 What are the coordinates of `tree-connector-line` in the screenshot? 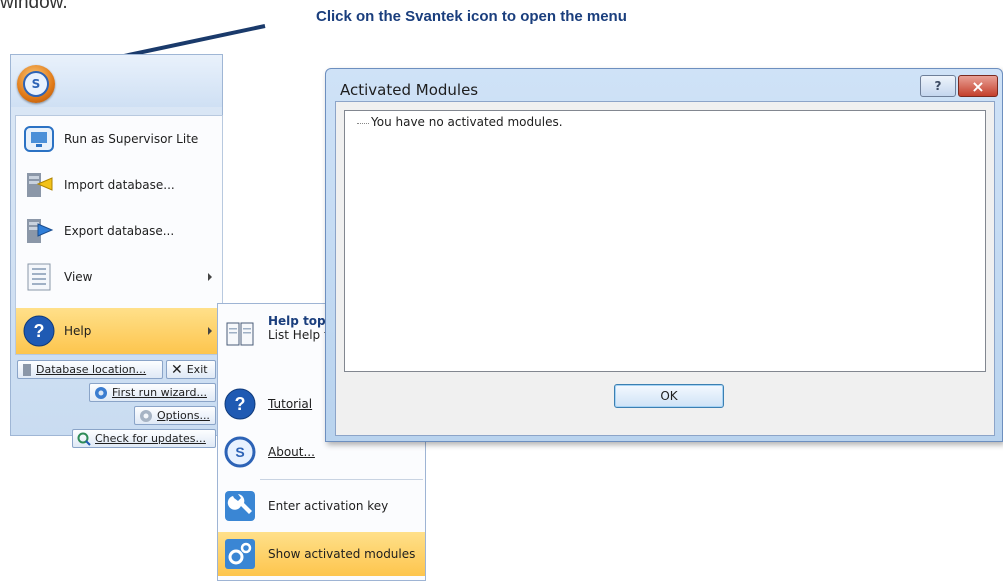 It's located at (363, 124).